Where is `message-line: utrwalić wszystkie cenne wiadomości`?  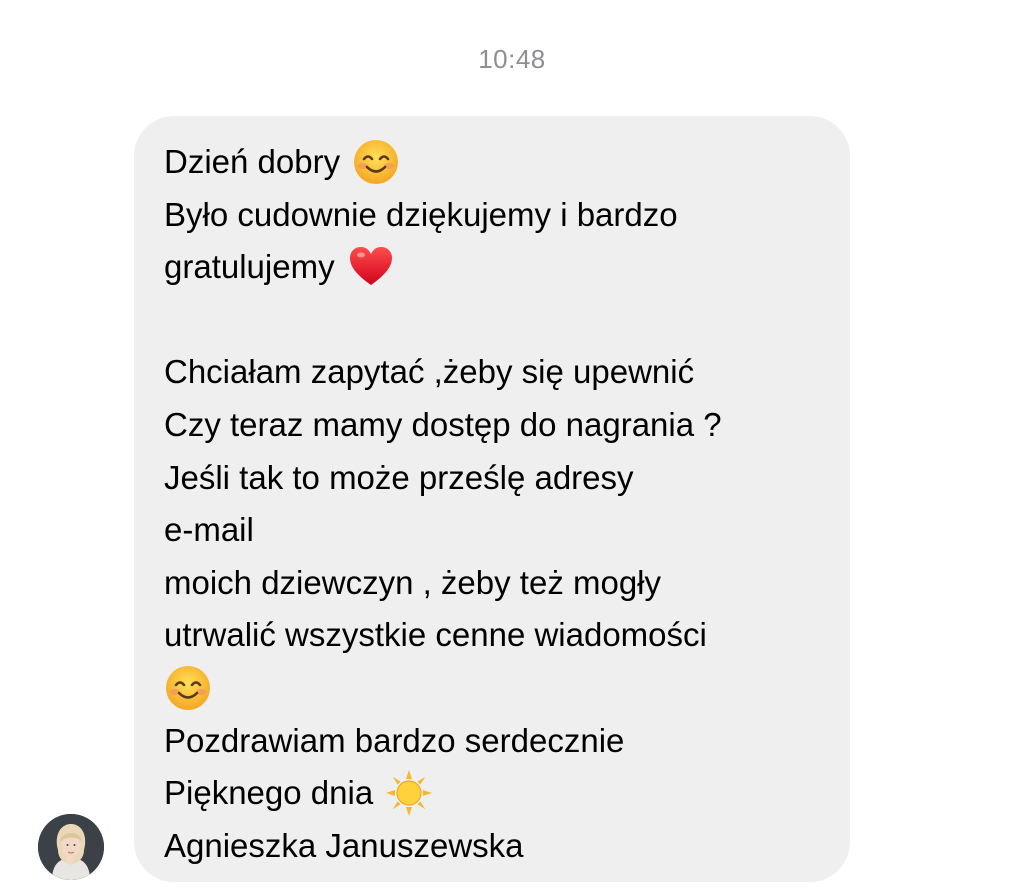
message-line: utrwalić wszystkie cenne wiadomości is located at coordinates (494, 635).